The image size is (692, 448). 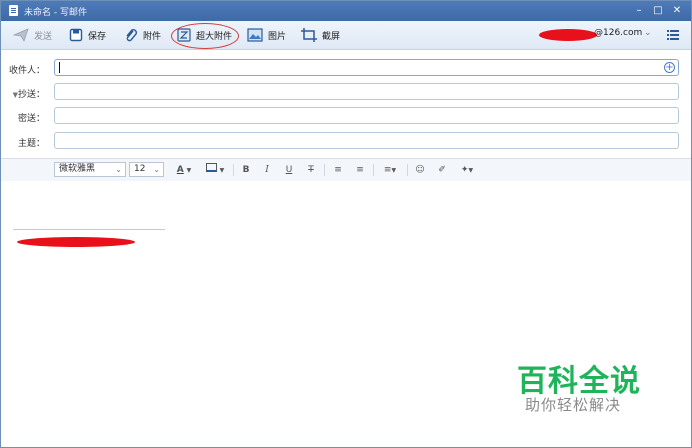 What do you see at coordinates (89, 229) in the screenshot?
I see `signature-divider` at bounding box center [89, 229].